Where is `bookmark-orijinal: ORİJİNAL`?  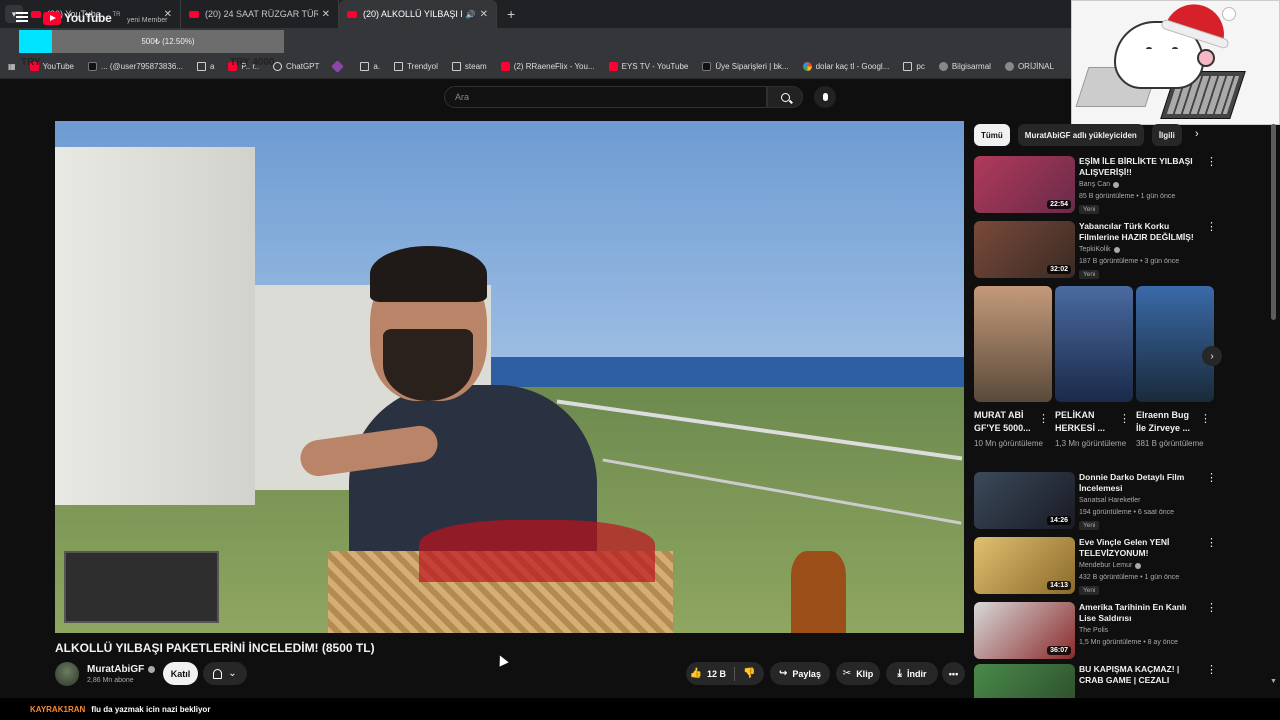
bookmark-orijinal: ORİJİNAL is located at coordinates (1029, 66).